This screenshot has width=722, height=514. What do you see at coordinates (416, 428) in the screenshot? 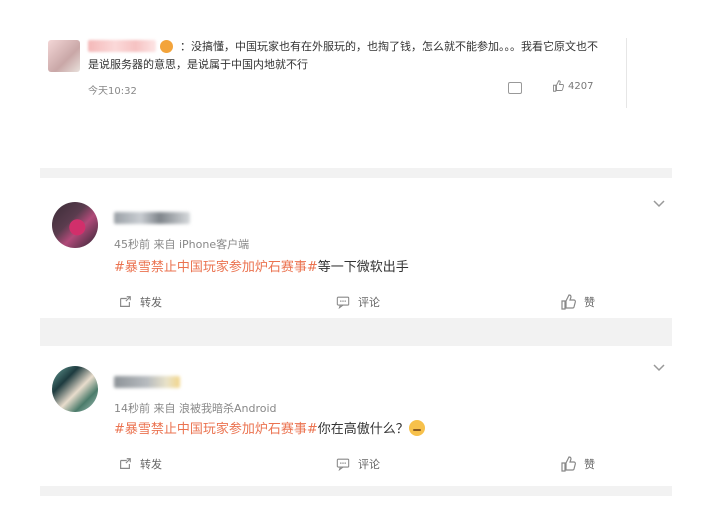
I see `thinking-face-icon` at bounding box center [416, 428].